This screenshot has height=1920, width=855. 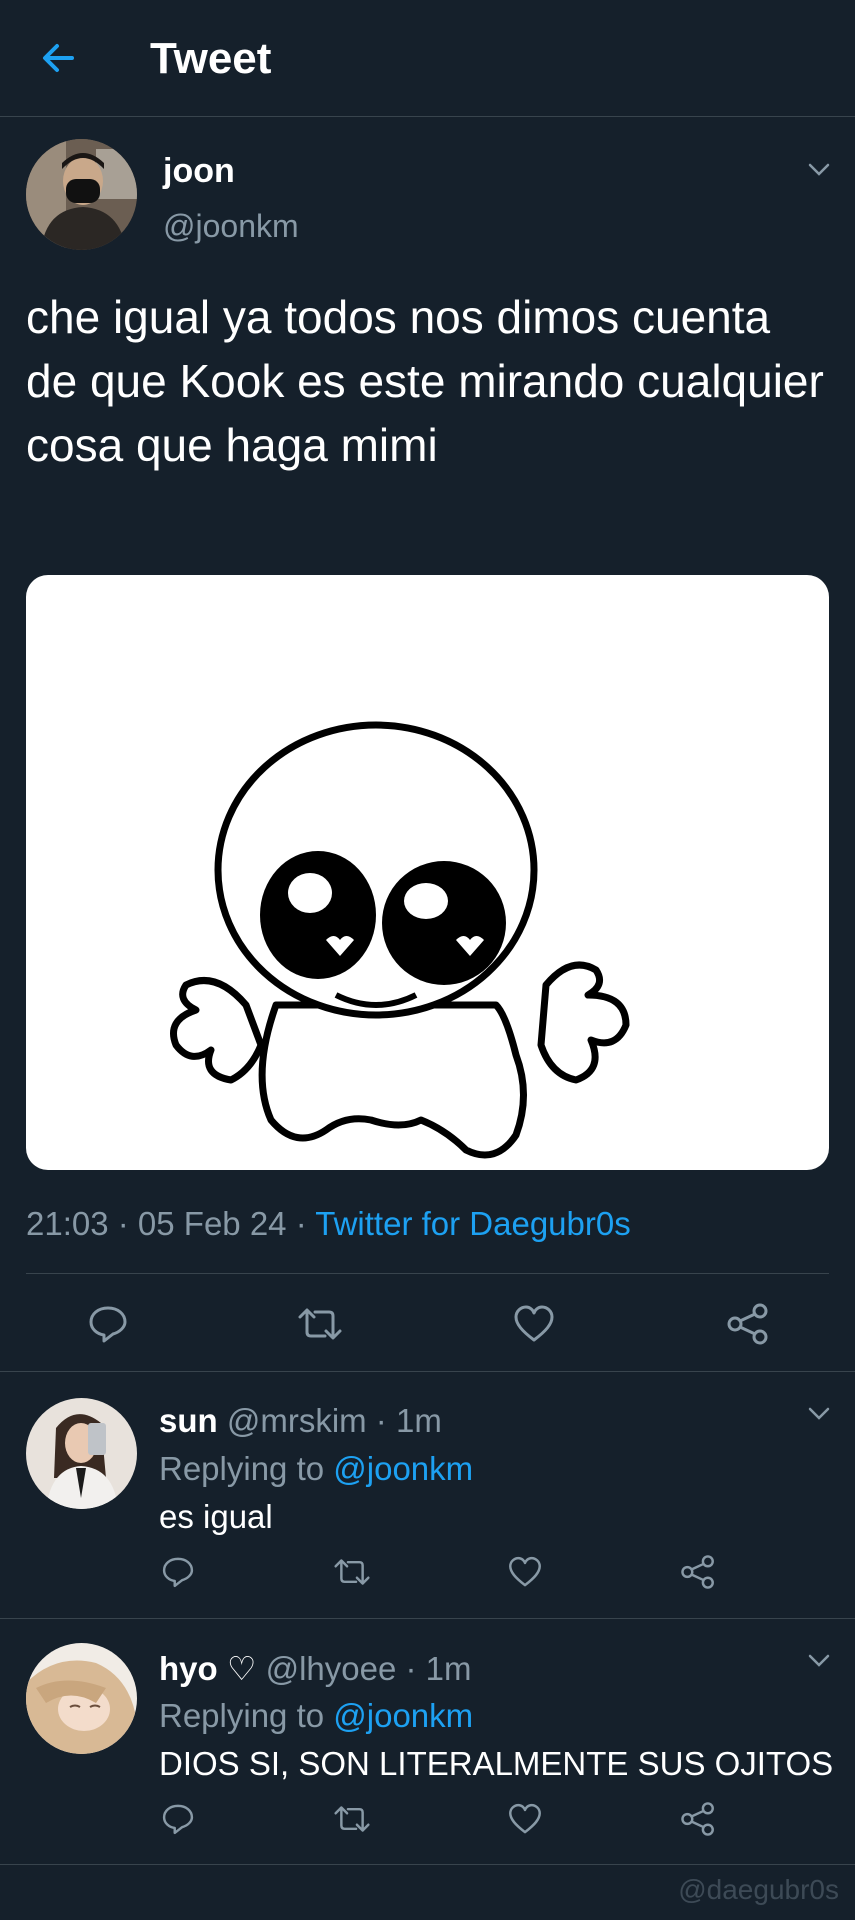 I want to click on reply-author-name: sun, so click(x=188, y=1420).